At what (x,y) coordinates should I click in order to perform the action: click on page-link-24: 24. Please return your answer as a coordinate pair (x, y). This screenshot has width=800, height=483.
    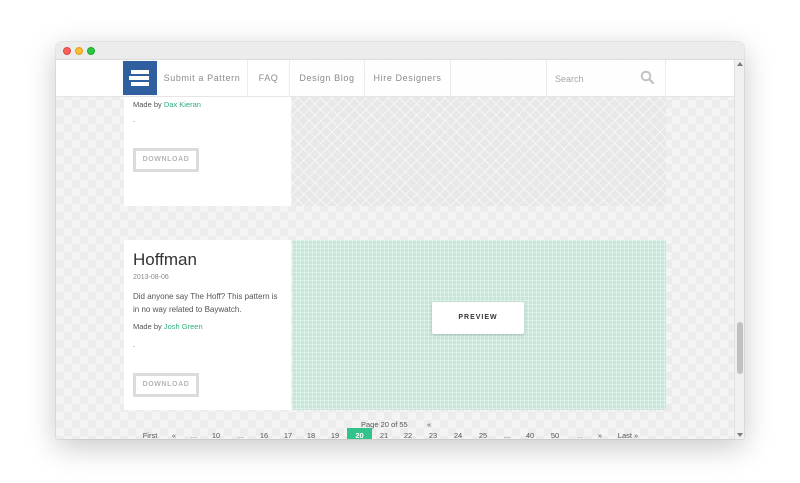
    Looking at the image, I should click on (458, 433).